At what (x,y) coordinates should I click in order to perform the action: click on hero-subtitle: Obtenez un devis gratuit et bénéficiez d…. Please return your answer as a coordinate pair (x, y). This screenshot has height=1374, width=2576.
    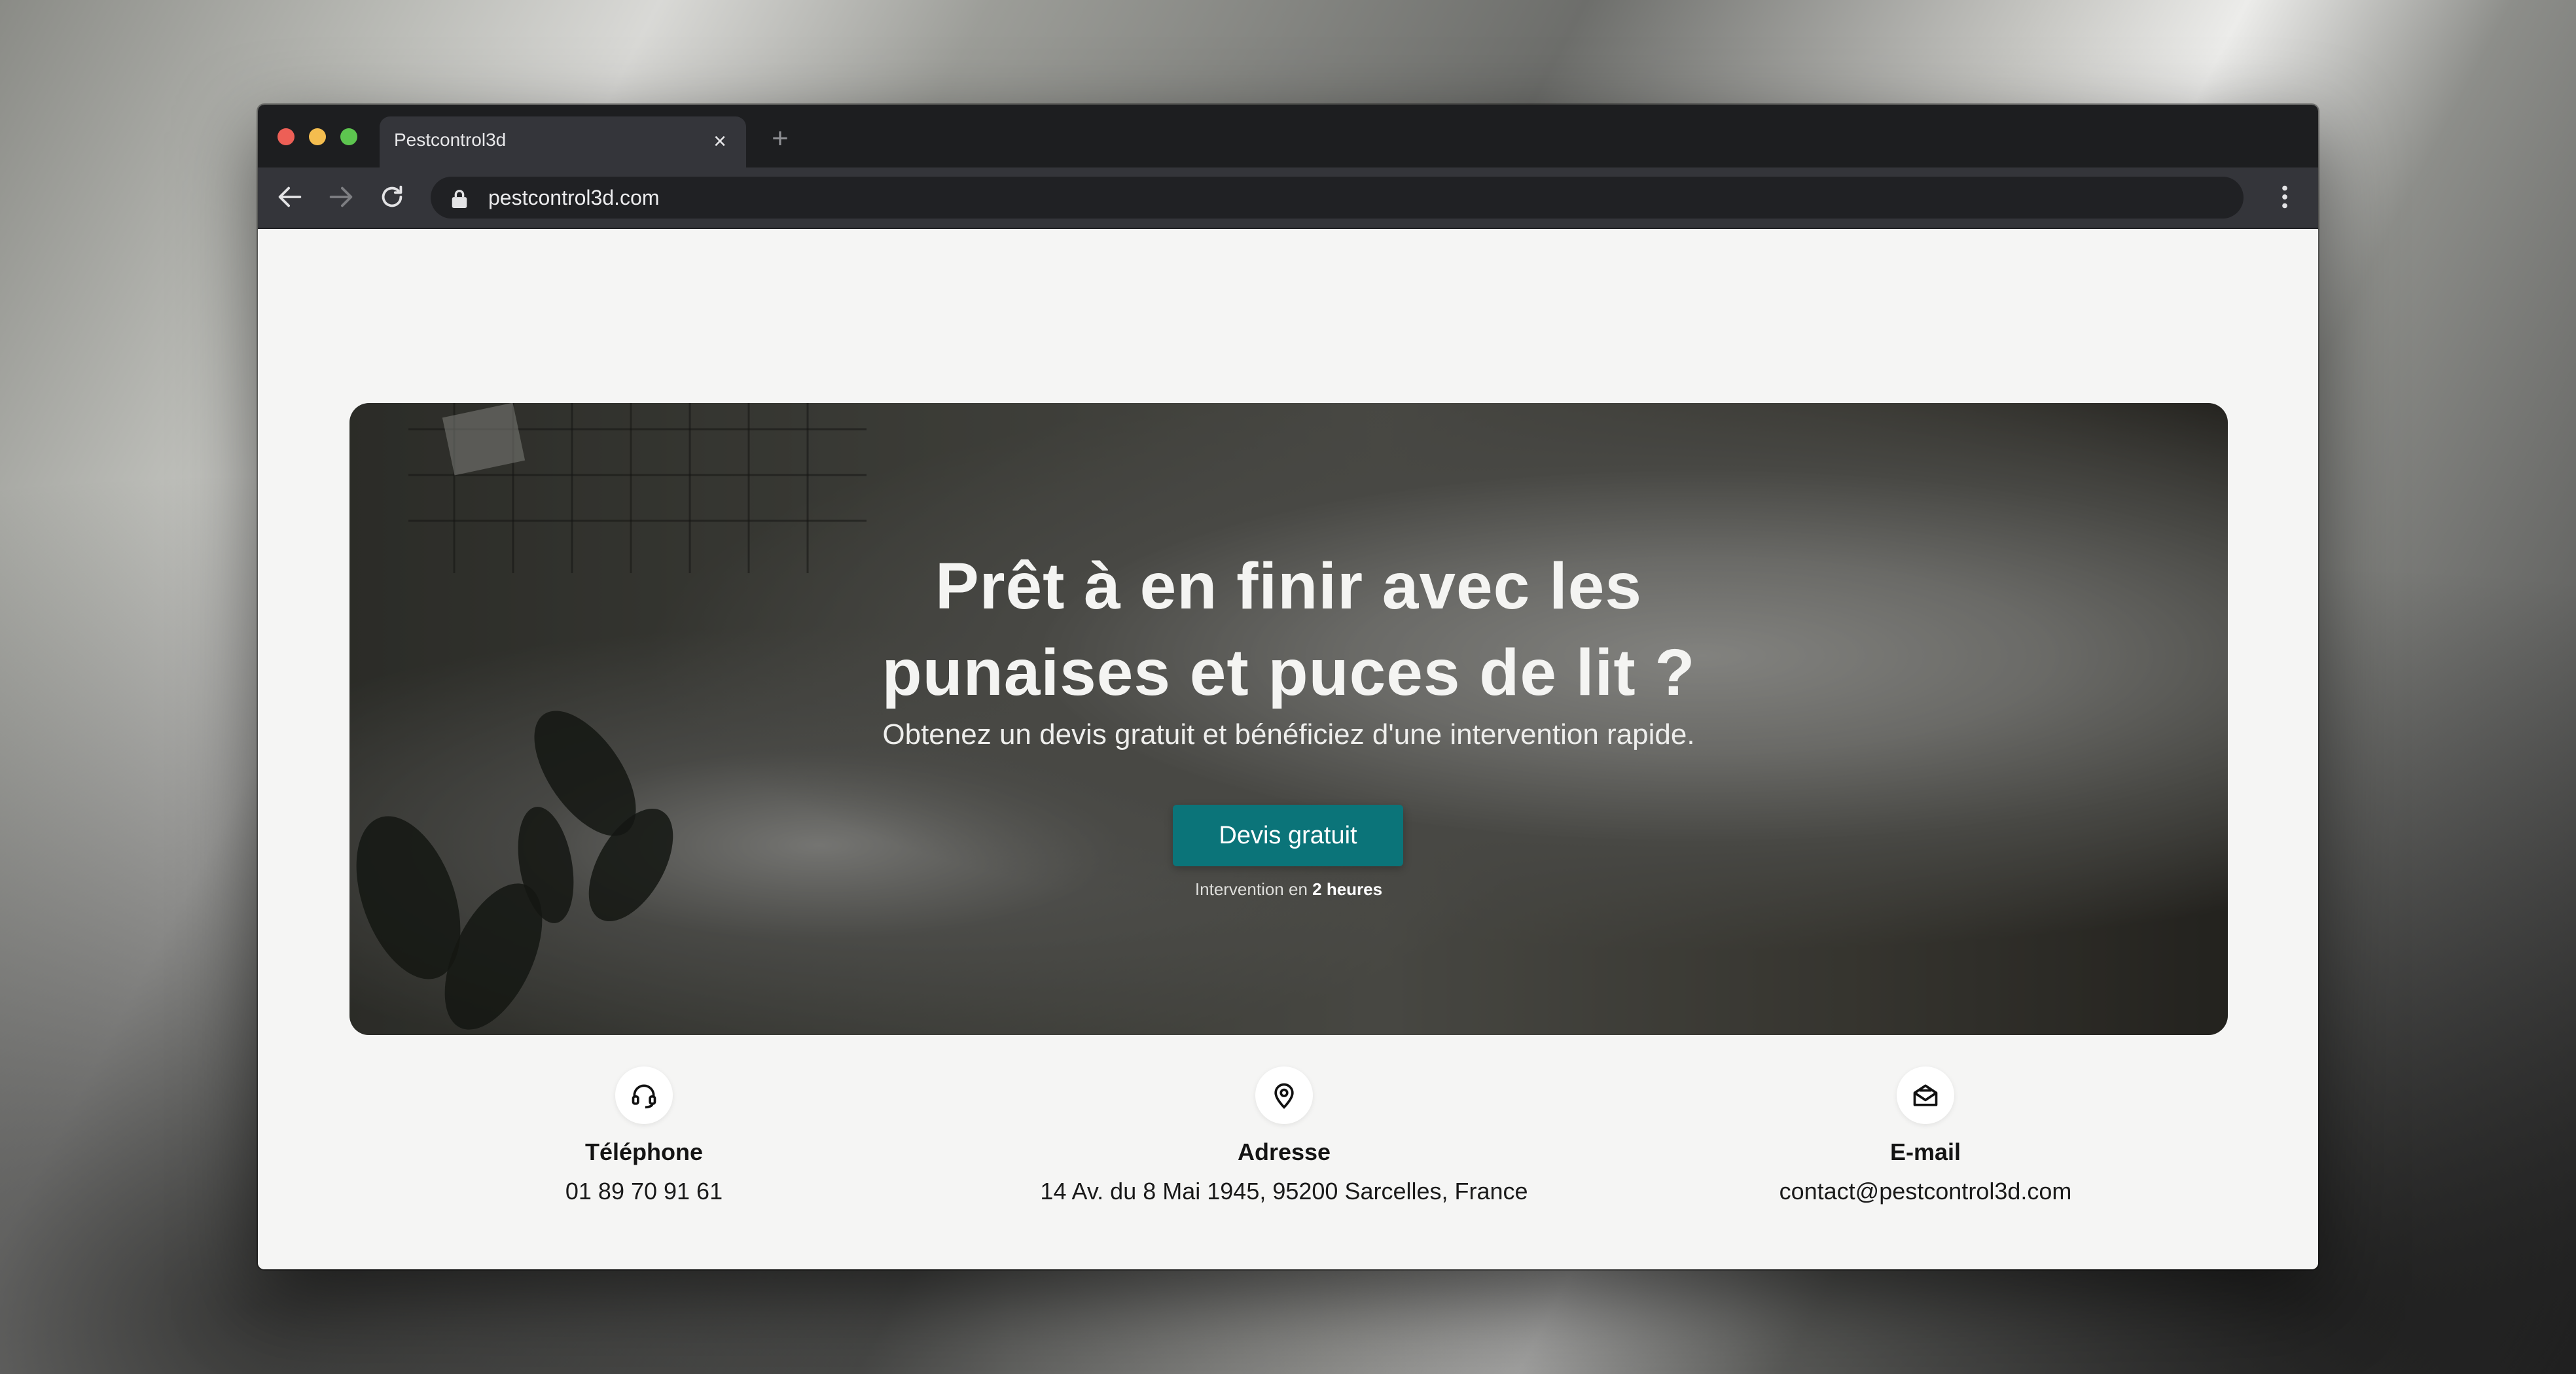
    Looking at the image, I should click on (1288, 734).